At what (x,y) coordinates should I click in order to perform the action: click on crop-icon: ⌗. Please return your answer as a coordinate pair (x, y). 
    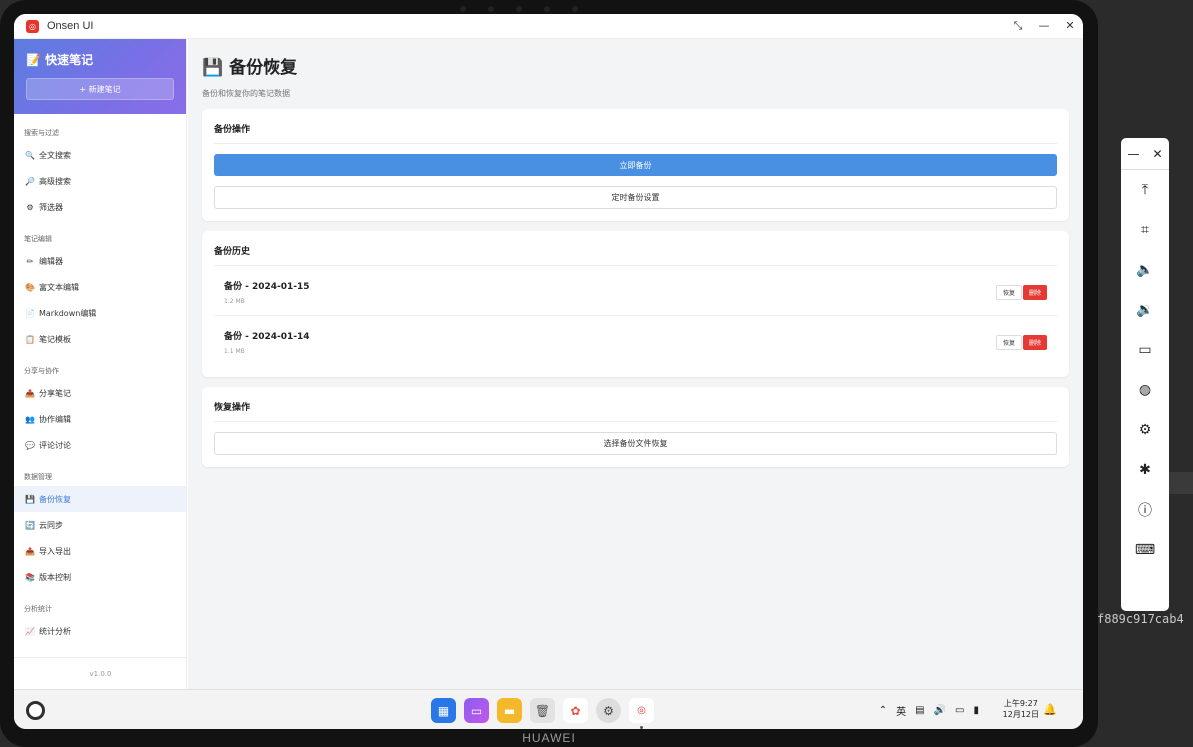
    Looking at the image, I should click on (1145, 230).